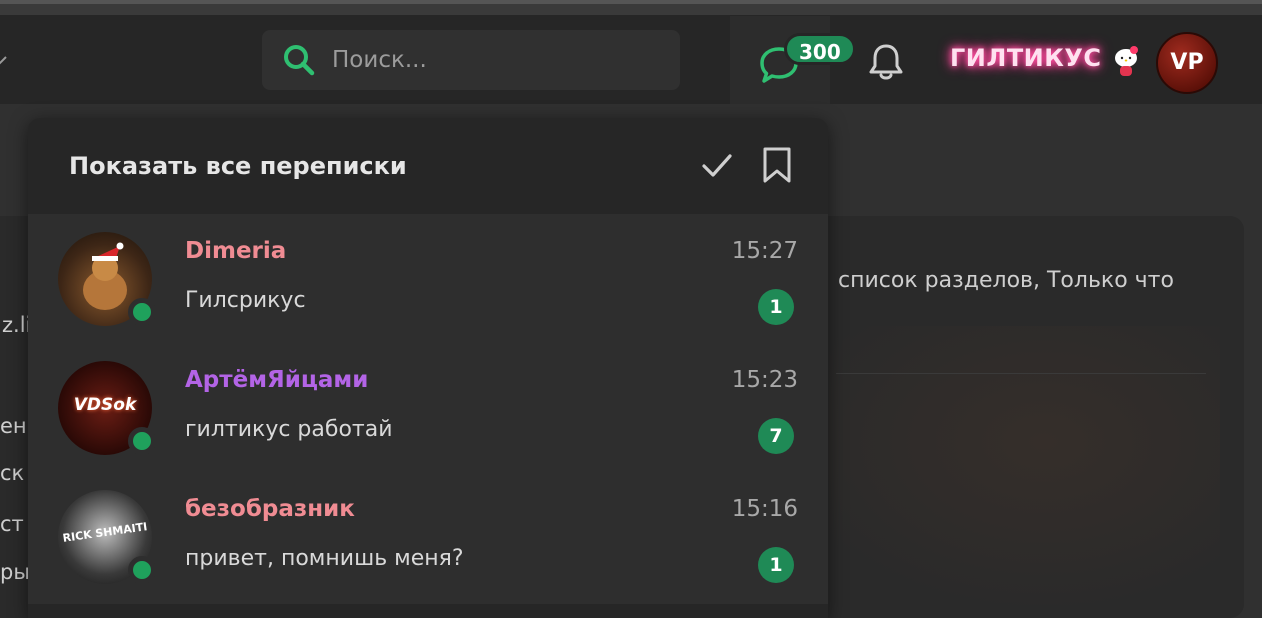 The image size is (1262, 618). What do you see at coordinates (299, 60) in the screenshot?
I see `search-icon` at bounding box center [299, 60].